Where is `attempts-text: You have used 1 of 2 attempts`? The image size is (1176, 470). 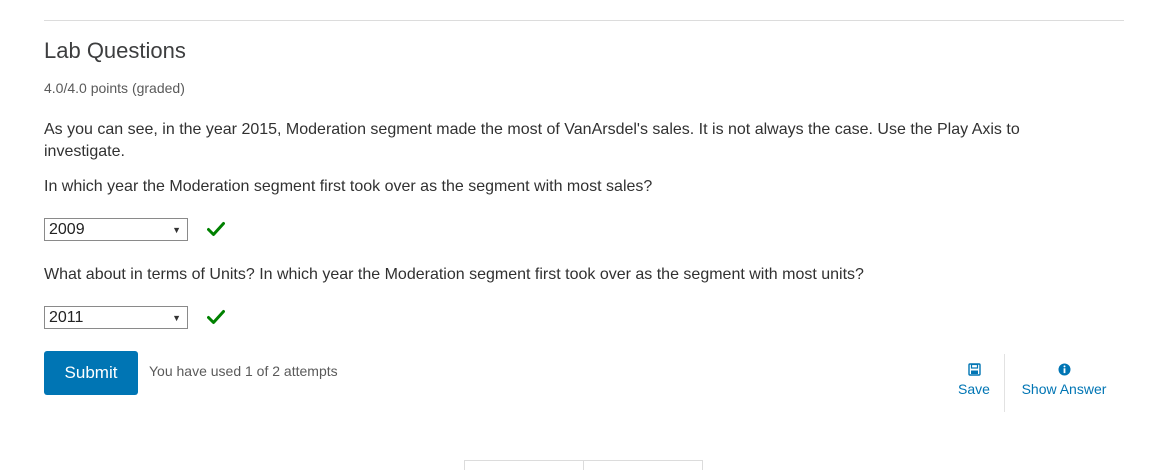 attempts-text: You have used 1 of 2 attempts is located at coordinates (243, 371).